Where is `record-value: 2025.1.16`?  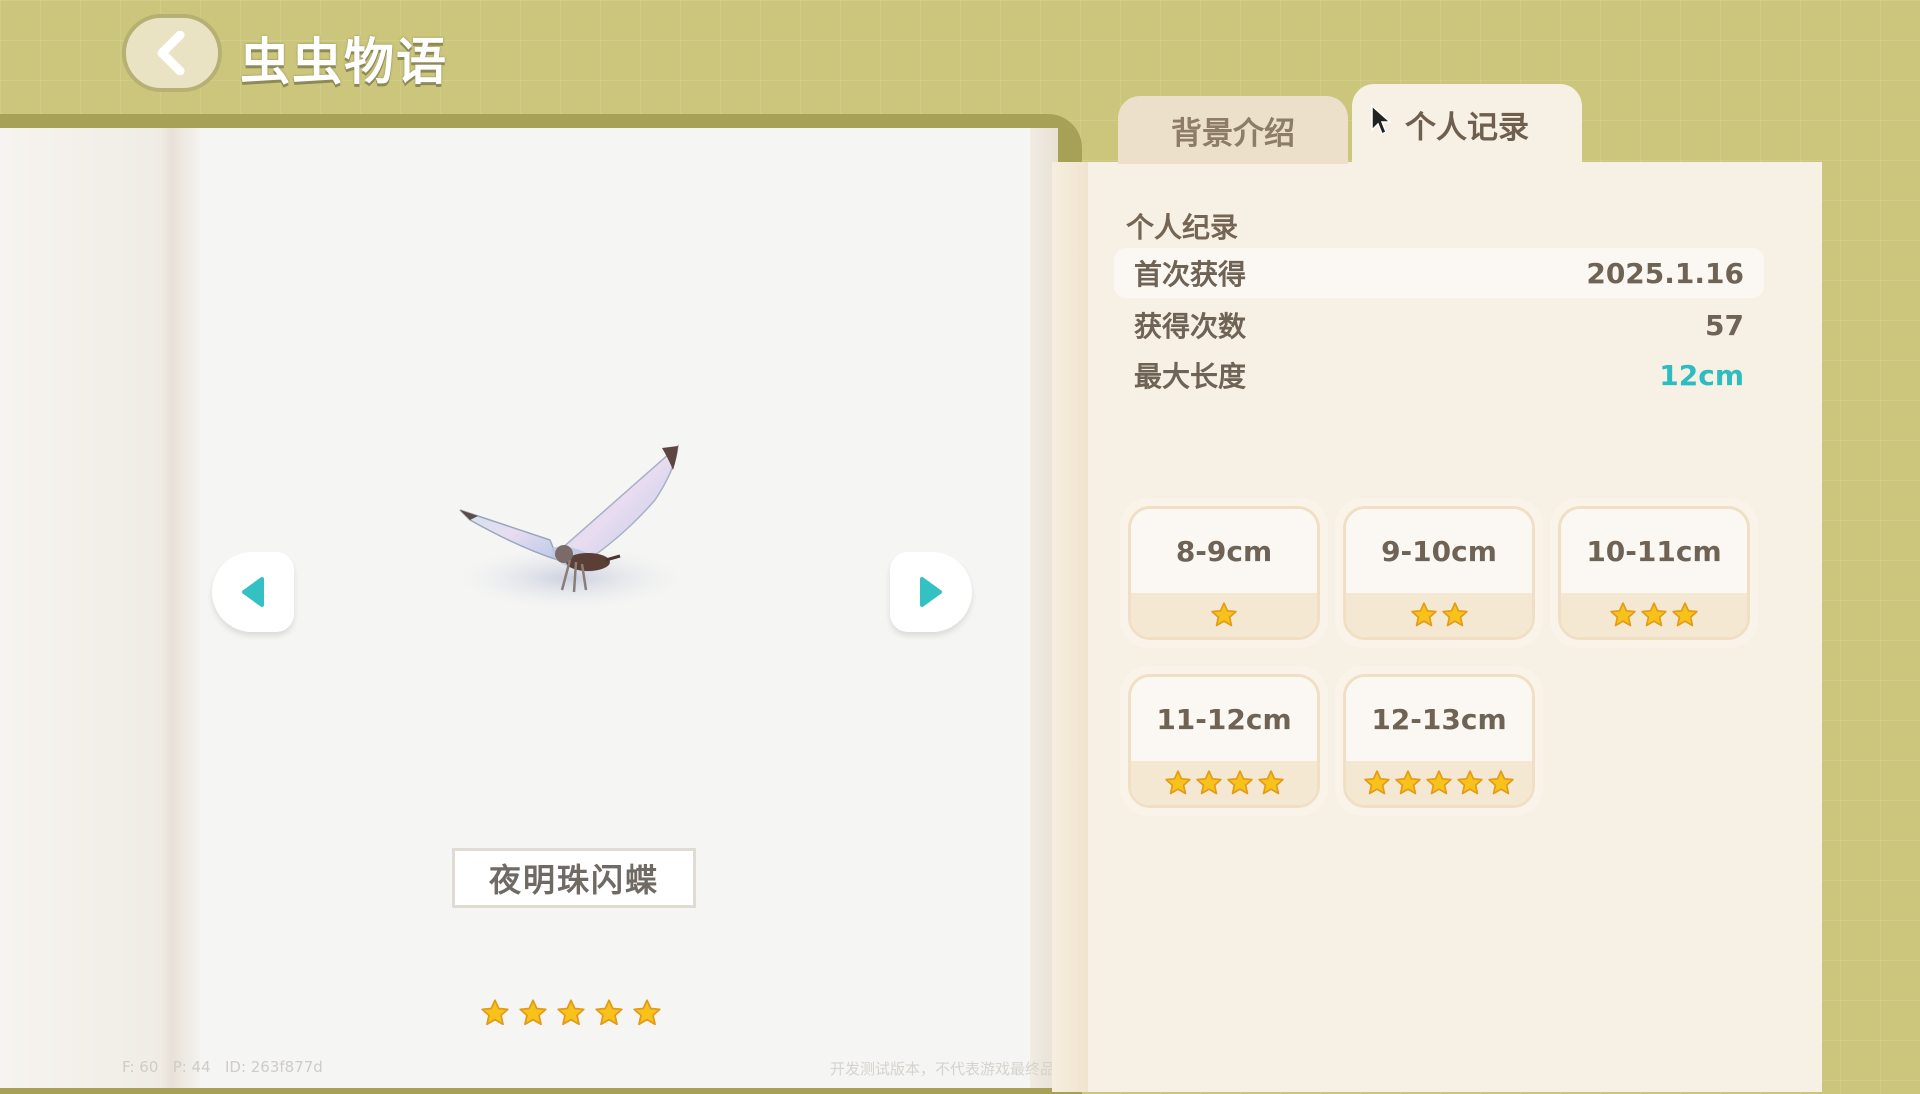
record-value: 2025.1.16 is located at coordinates (1665, 273).